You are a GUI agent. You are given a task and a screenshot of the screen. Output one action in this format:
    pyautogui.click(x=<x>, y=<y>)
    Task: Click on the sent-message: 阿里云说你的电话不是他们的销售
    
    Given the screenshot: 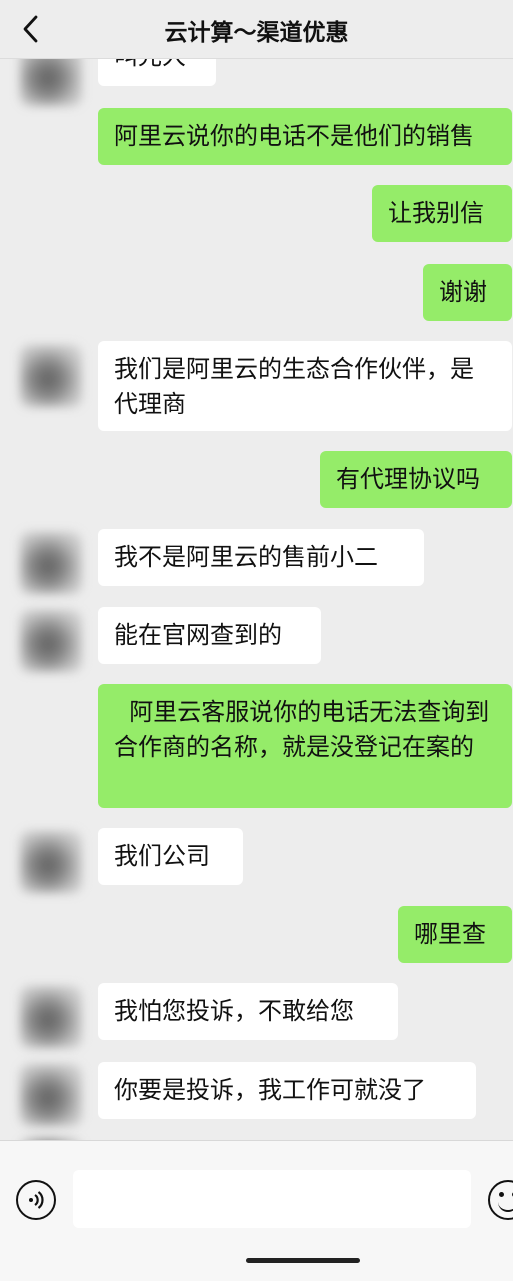 What is the action you would take?
    pyautogui.click(x=305, y=136)
    